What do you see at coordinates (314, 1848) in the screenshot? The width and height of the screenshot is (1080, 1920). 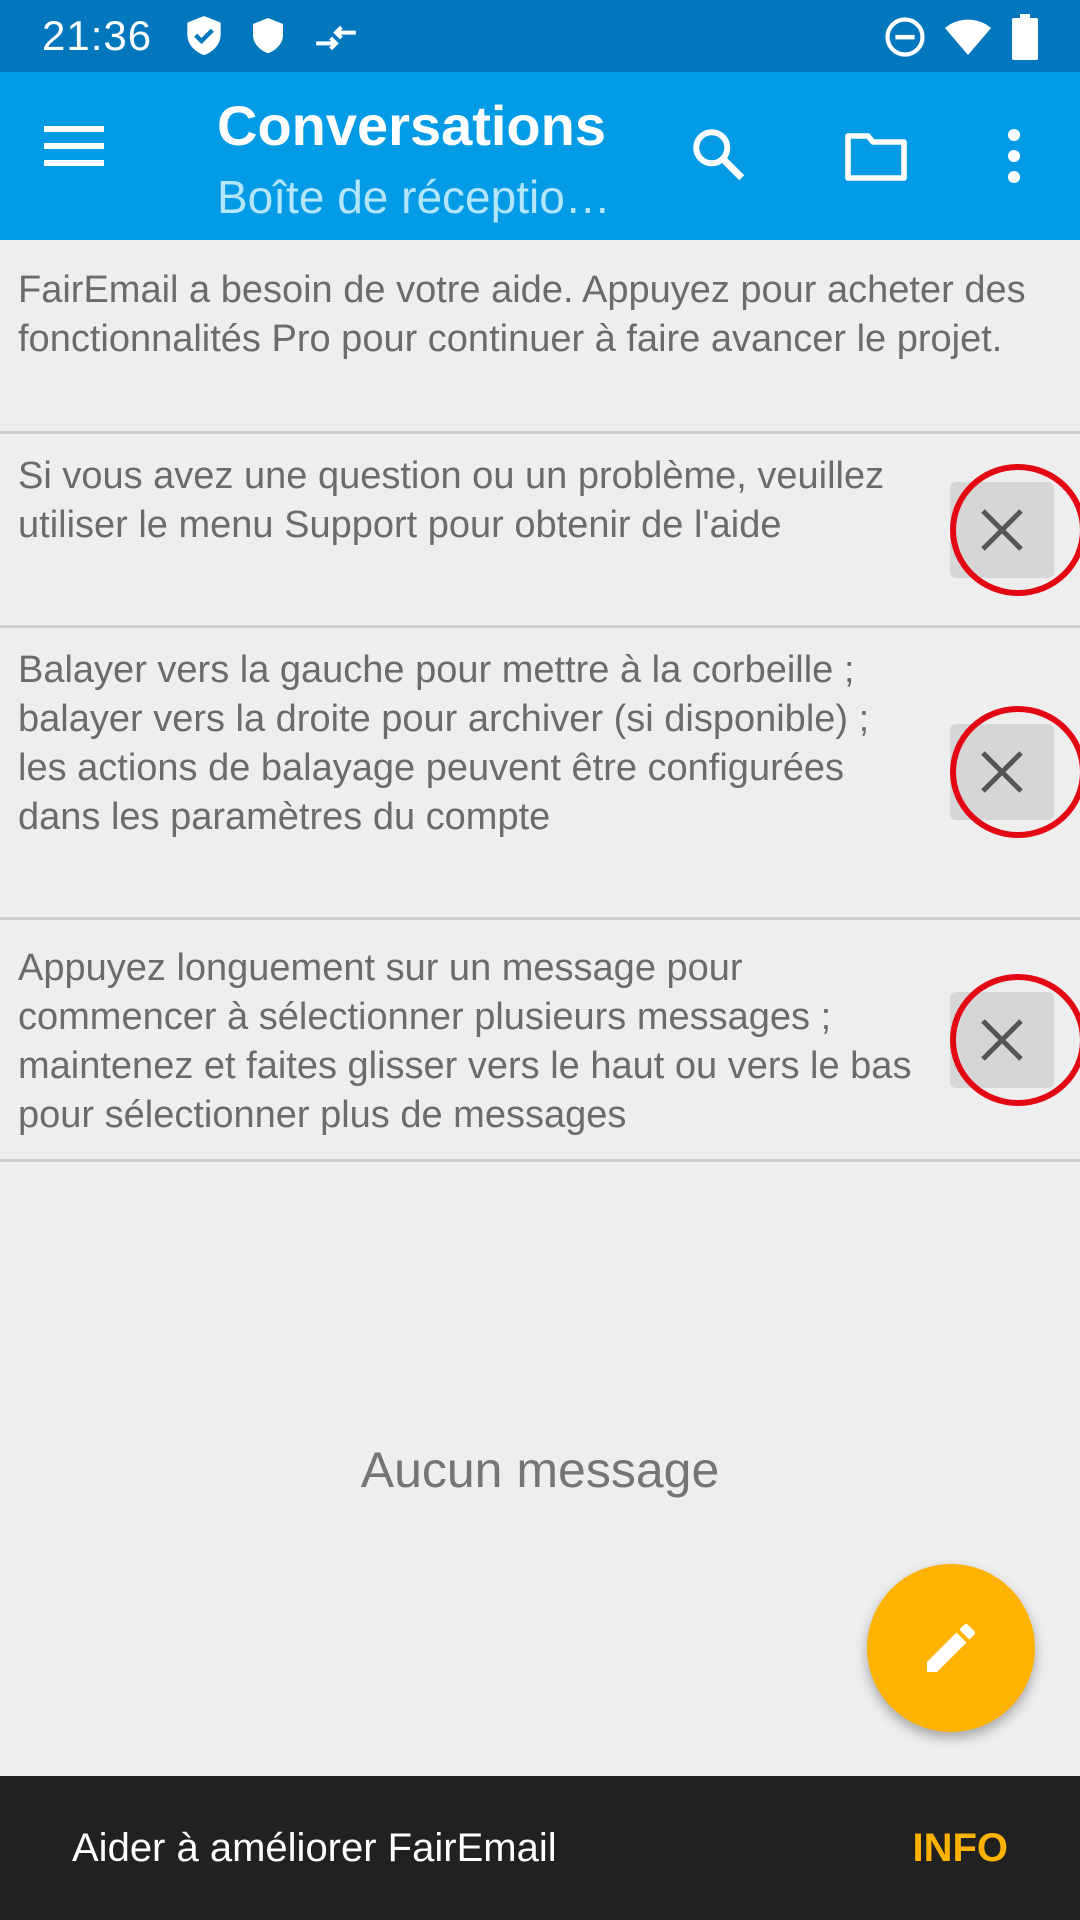 I see `snackbar-message: Aider à améliorer FairEmail` at bounding box center [314, 1848].